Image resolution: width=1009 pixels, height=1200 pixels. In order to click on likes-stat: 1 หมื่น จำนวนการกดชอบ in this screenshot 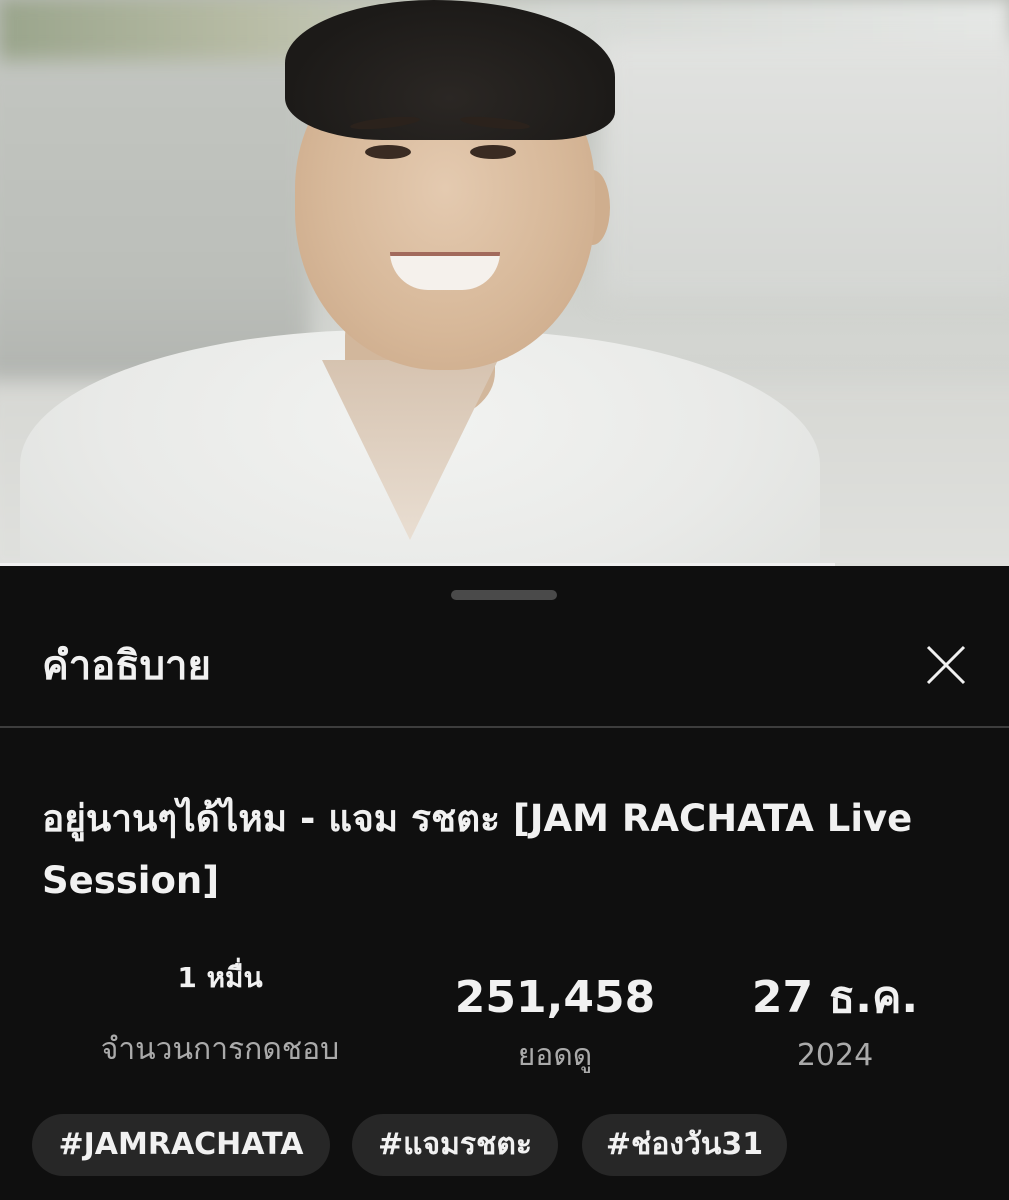, I will do `click(220, 1013)`.